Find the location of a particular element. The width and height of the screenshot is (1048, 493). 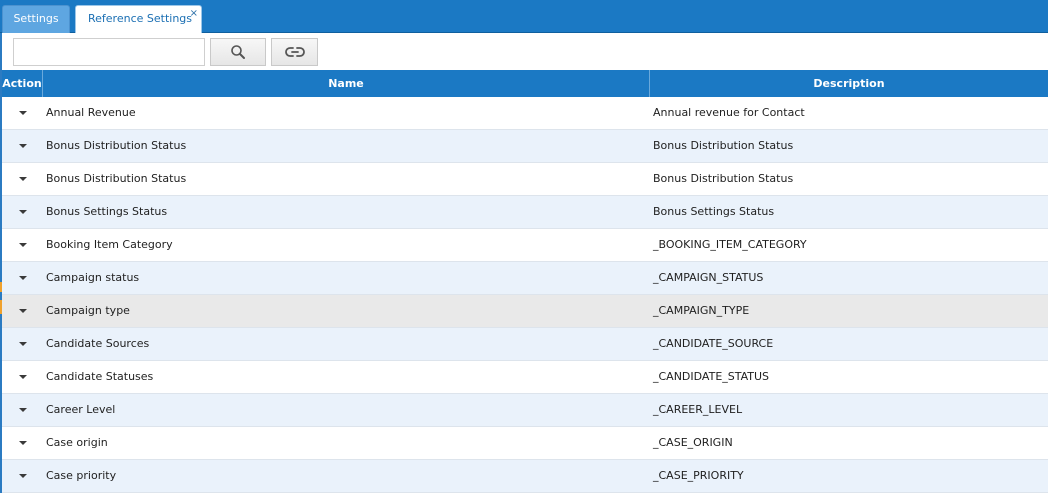

link-button is located at coordinates (294, 52).